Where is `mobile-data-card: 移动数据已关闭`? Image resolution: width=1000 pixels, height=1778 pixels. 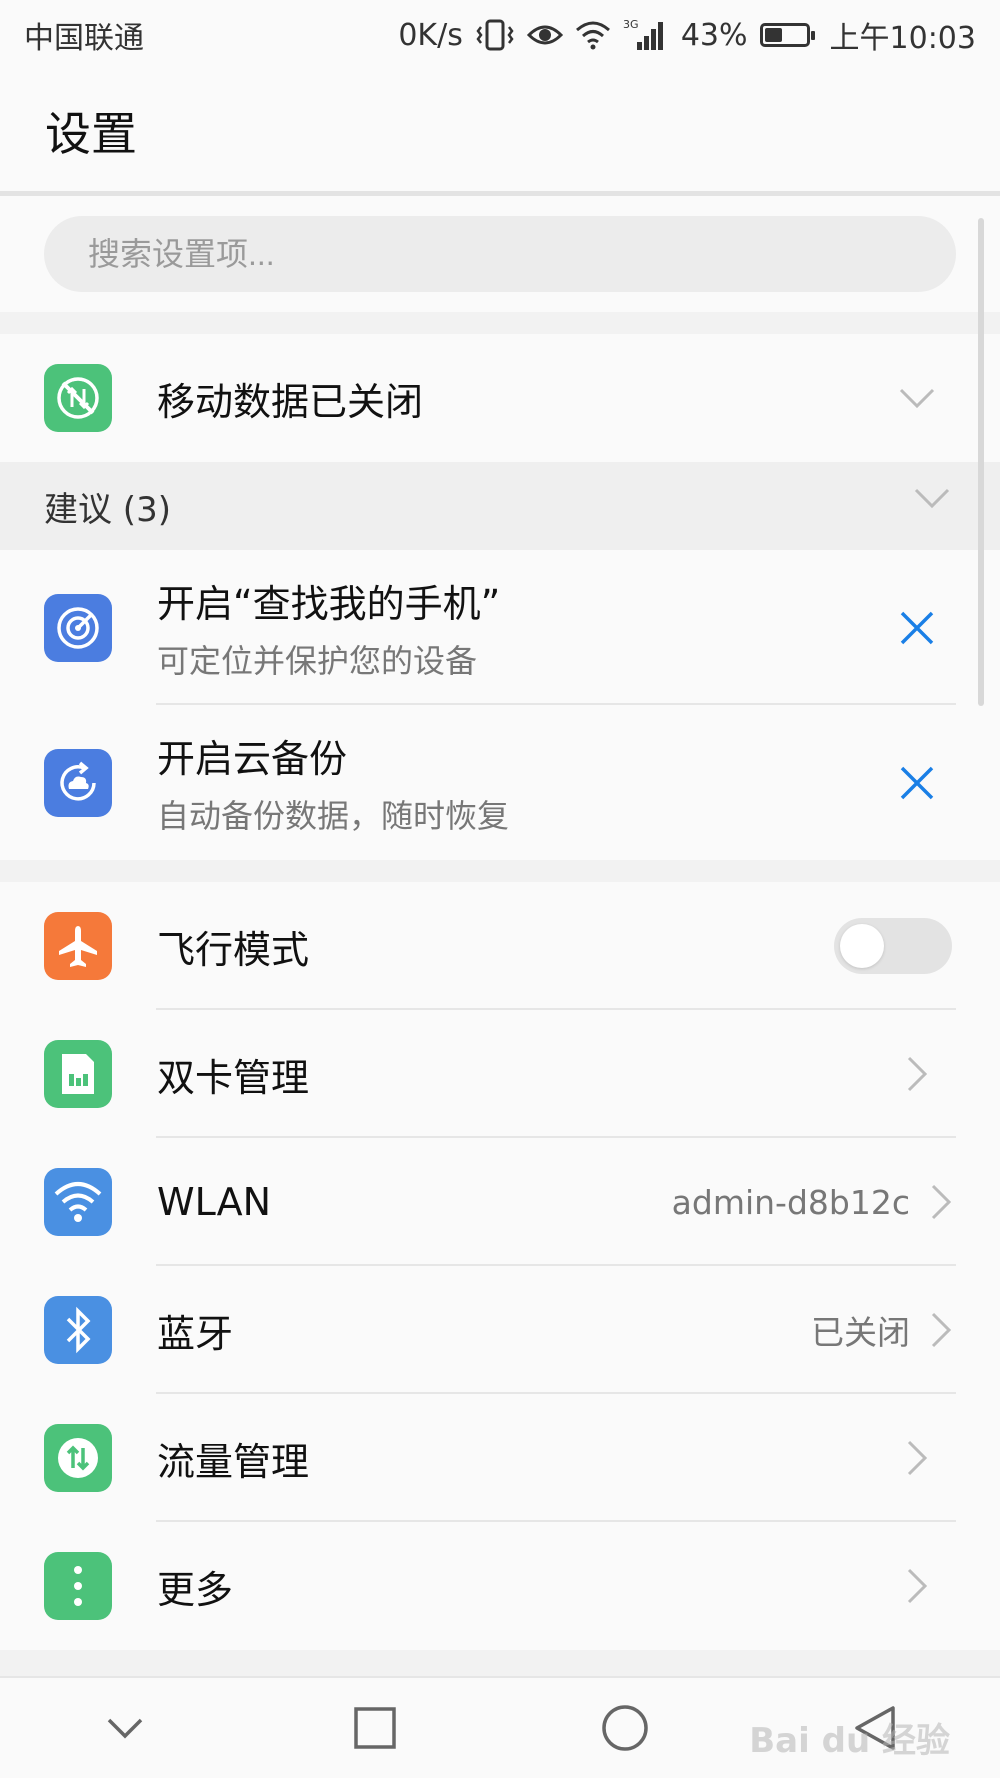
mobile-data-card: 移动数据已关闭 is located at coordinates (500, 398).